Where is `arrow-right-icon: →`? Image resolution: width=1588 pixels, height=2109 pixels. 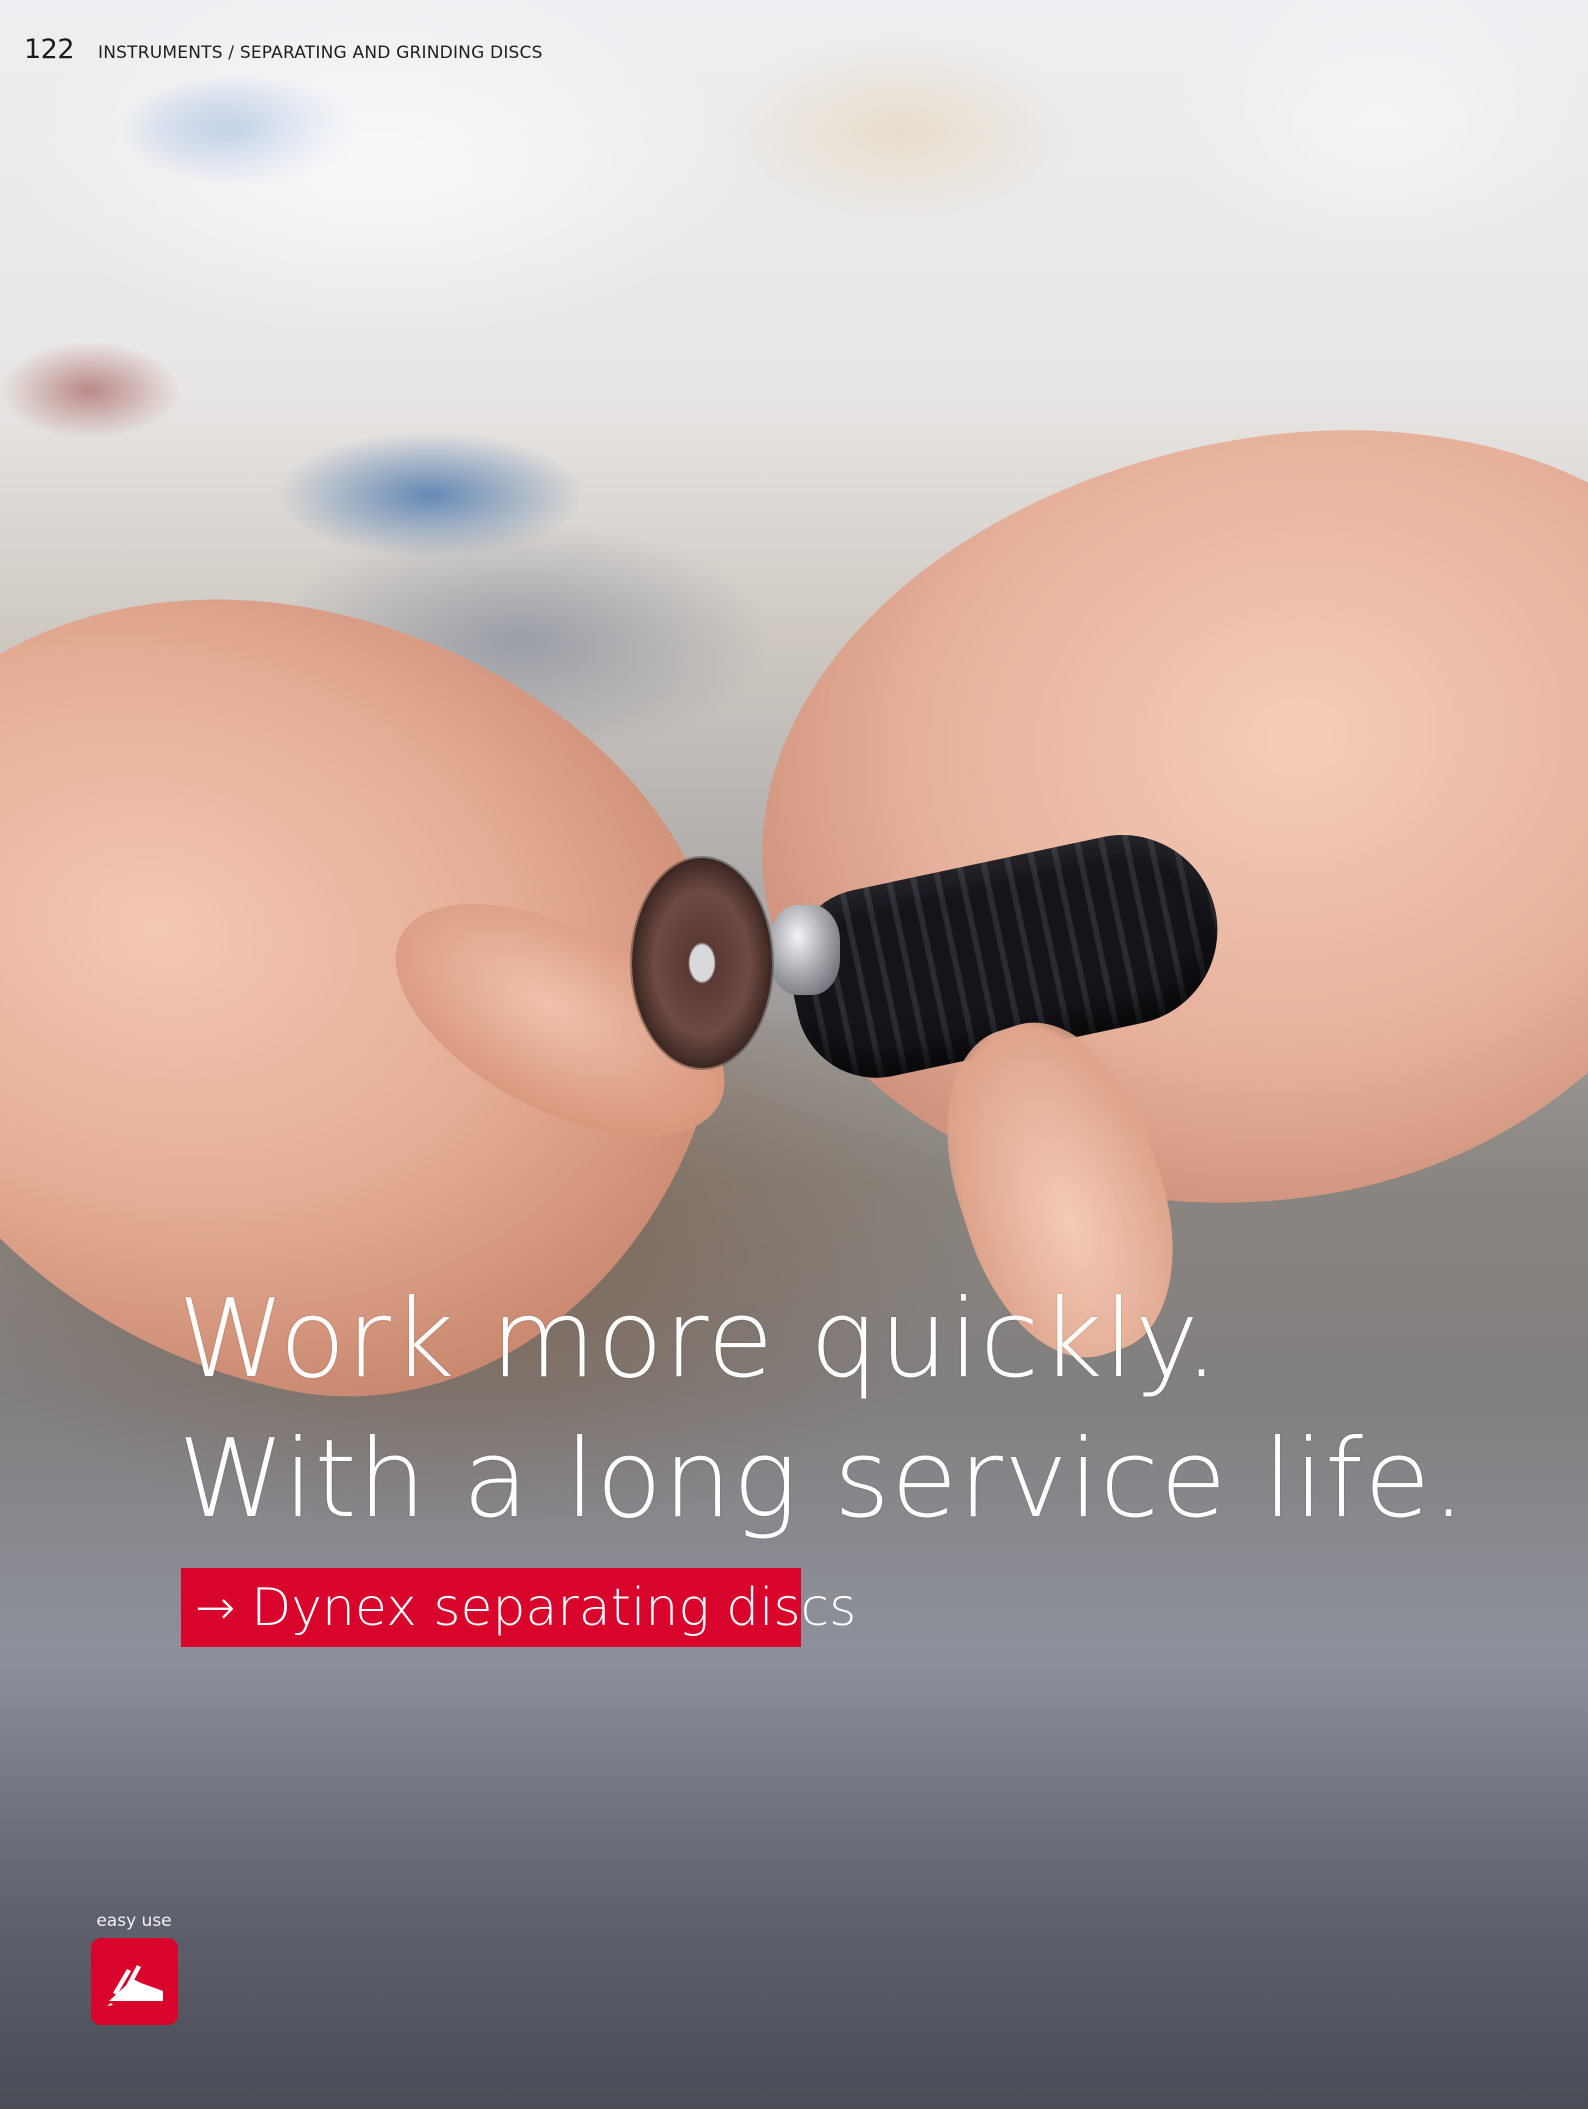 arrow-right-icon: → is located at coordinates (215, 1607).